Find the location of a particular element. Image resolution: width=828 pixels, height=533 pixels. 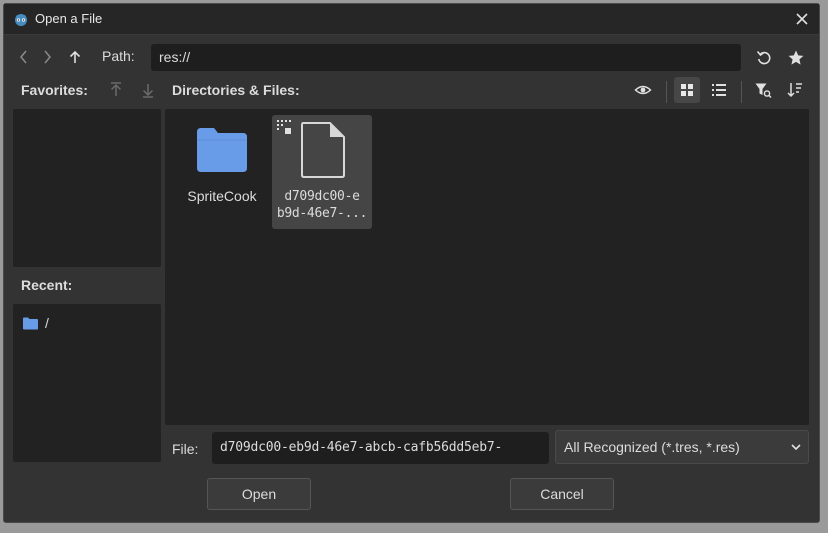

file-name: d709dc00-e is located at coordinates (322, 196).